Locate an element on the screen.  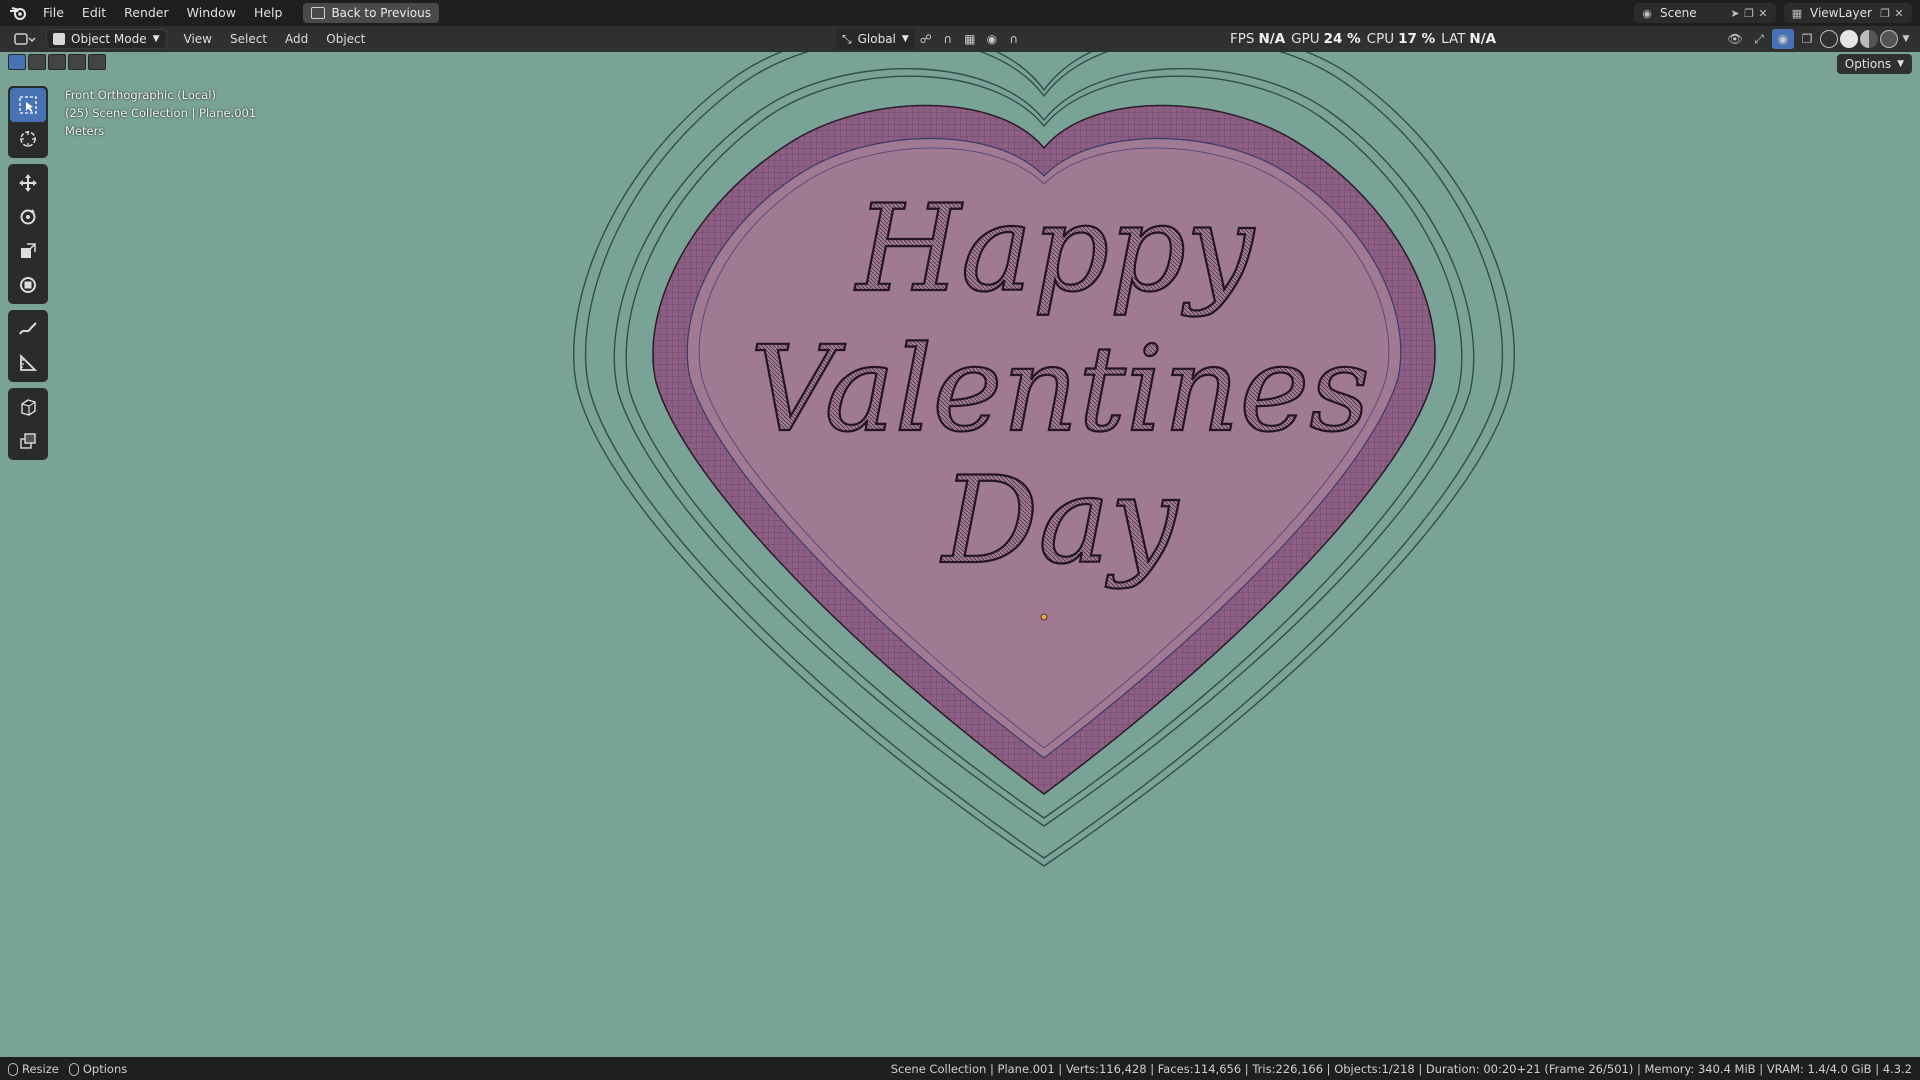
gpu-value: 24 % is located at coordinates (1342, 39).